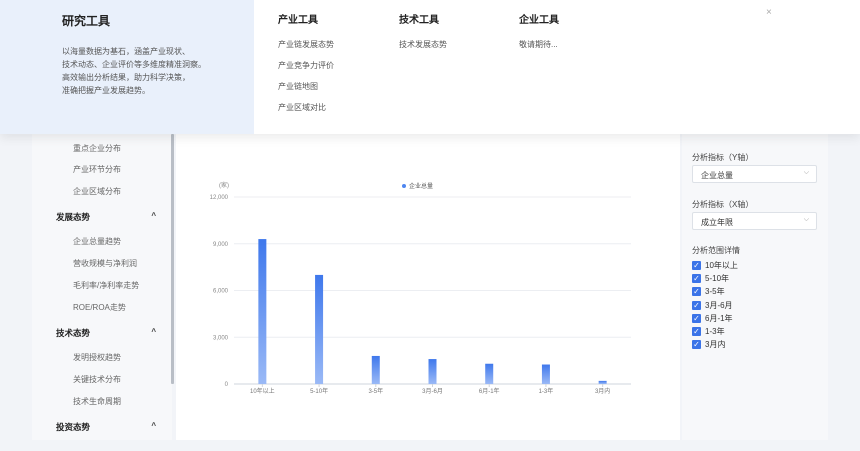  Describe the element at coordinates (717, 279) in the screenshot. I see `range-checkbox-label: 5-10年` at that location.